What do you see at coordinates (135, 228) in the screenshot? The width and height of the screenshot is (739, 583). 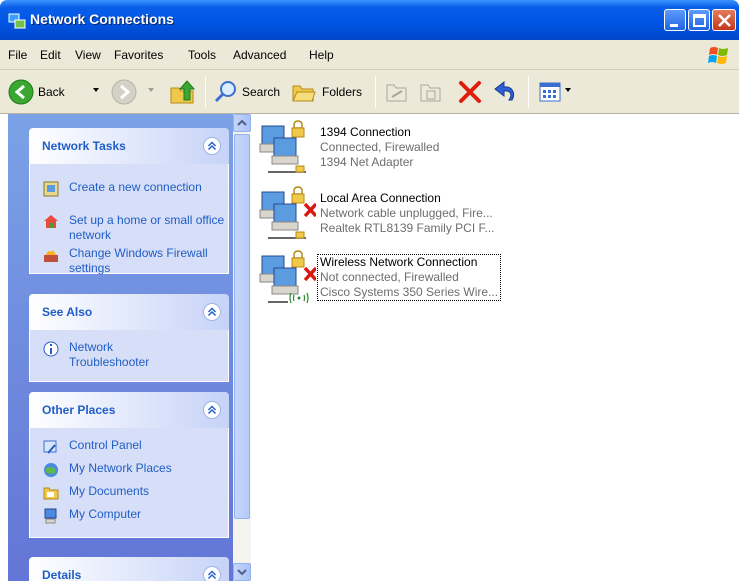 I see `task-home-network: Set up a home or small office network` at bounding box center [135, 228].